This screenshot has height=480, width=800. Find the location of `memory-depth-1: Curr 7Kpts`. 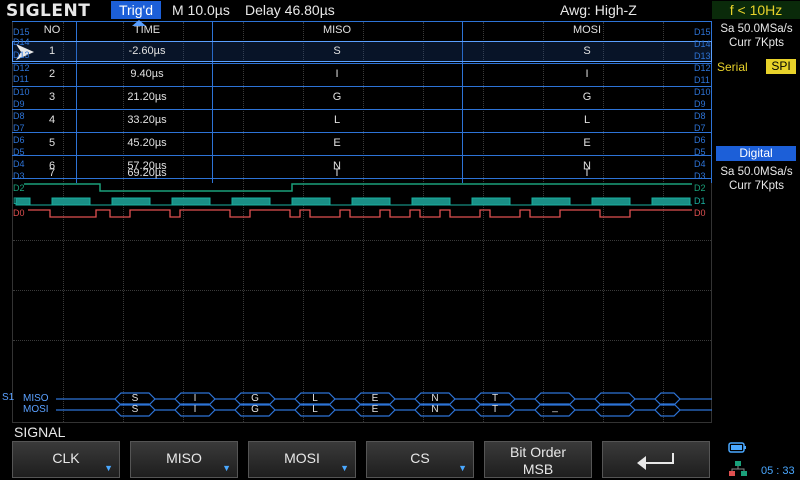

memory-depth-1: Curr 7Kpts is located at coordinates (756, 43).